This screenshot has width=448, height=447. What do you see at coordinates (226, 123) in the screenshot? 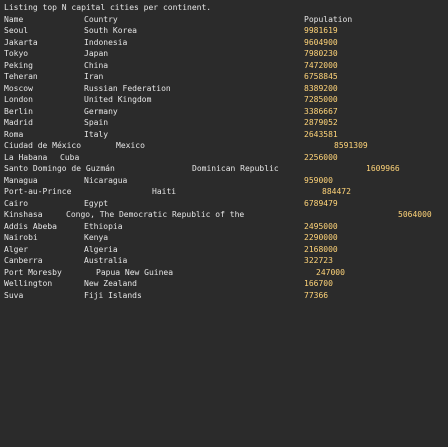
I see `table-row: Madrid Spain 2879052` at bounding box center [226, 123].